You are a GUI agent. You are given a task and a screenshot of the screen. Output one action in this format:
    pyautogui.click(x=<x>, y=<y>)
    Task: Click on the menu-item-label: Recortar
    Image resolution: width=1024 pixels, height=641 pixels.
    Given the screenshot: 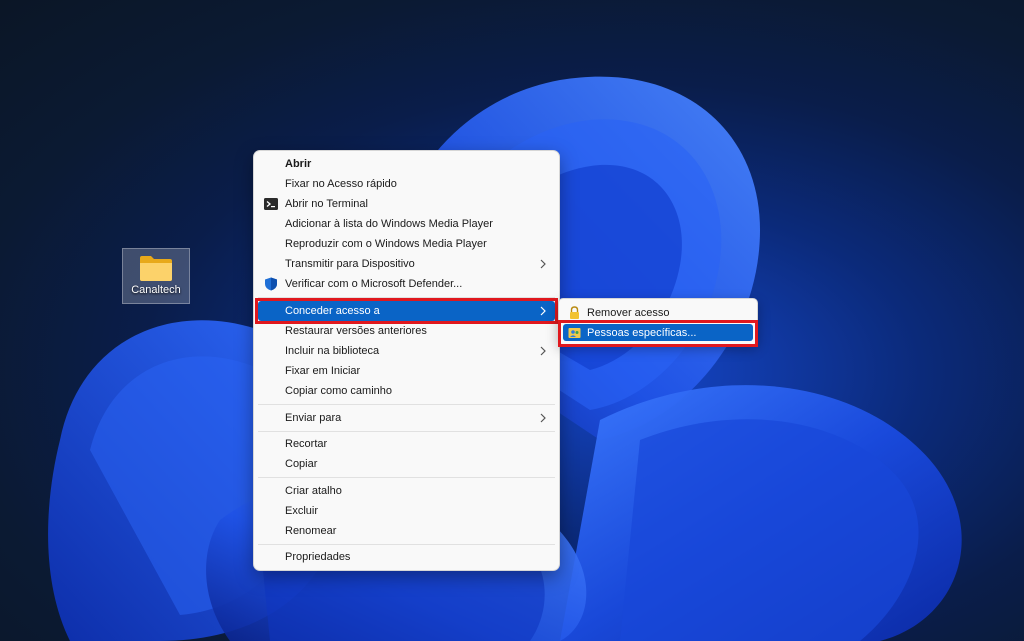 What is the action you would take?
    pyautogui.click(x=306, y=444)
    